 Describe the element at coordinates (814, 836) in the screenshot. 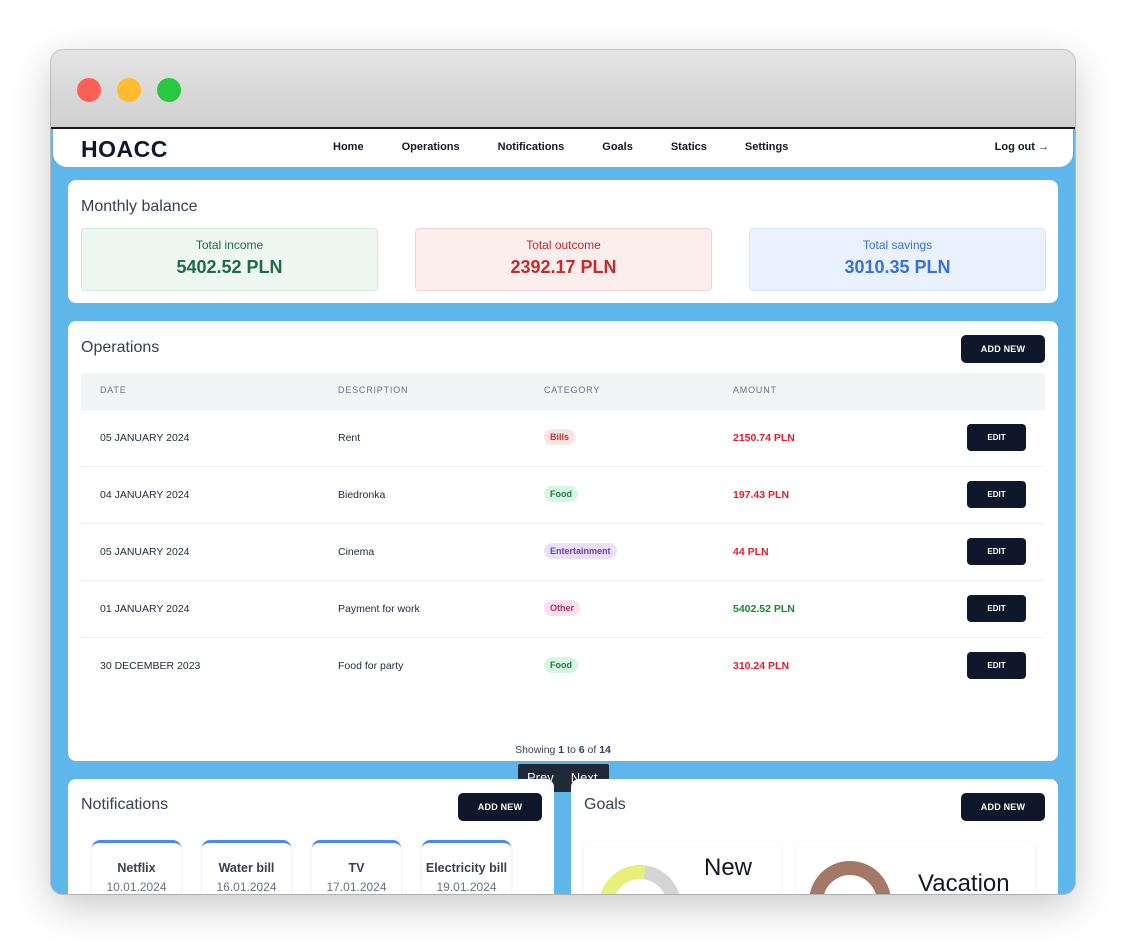

I see `goals-card: Goals ADD NEW New Vacation` at that location.